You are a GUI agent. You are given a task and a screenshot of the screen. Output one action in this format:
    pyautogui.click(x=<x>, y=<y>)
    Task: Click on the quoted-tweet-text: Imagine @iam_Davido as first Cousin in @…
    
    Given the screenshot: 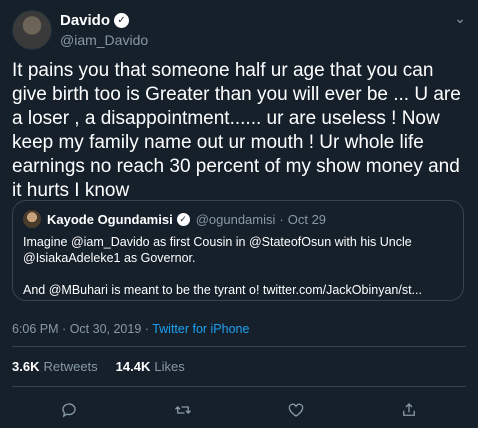 What is the action you would take?
    pyautogui.click(x=222, y=266)
    